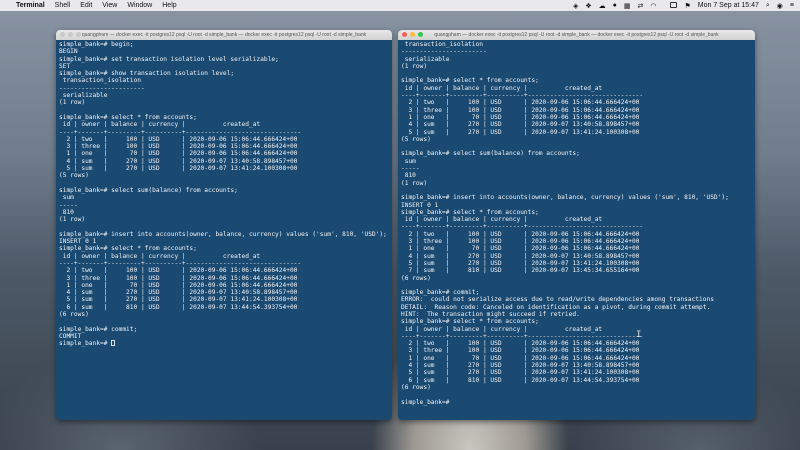 Image resolution: width=800 pixels, height=450 pixels. What do you see at coordinates (728, 5) in the screenshot?
I see `menu-datetime: Mon 7 Sep at 15:47` at bounding box center [728, 5].